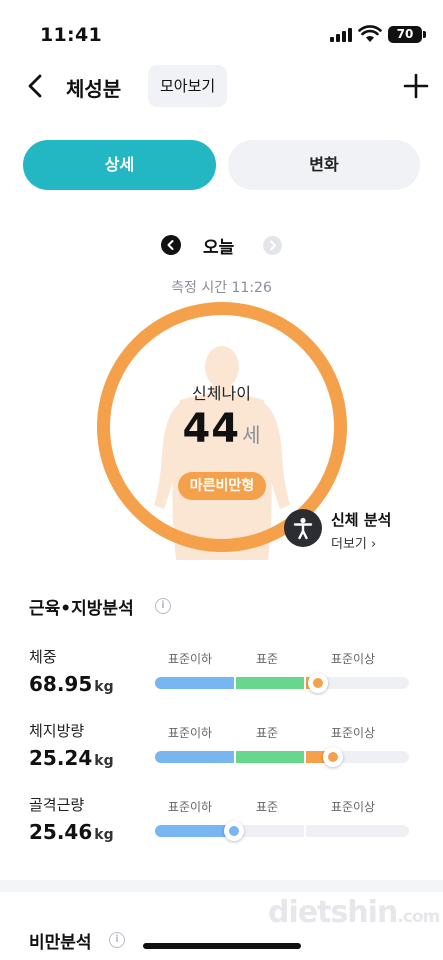 This screenshot has width=443, height=960. What do you see at coordinates (71, 35) in the screenshot?
I see `status-time: 11:41` at bounding box center [71, 35].